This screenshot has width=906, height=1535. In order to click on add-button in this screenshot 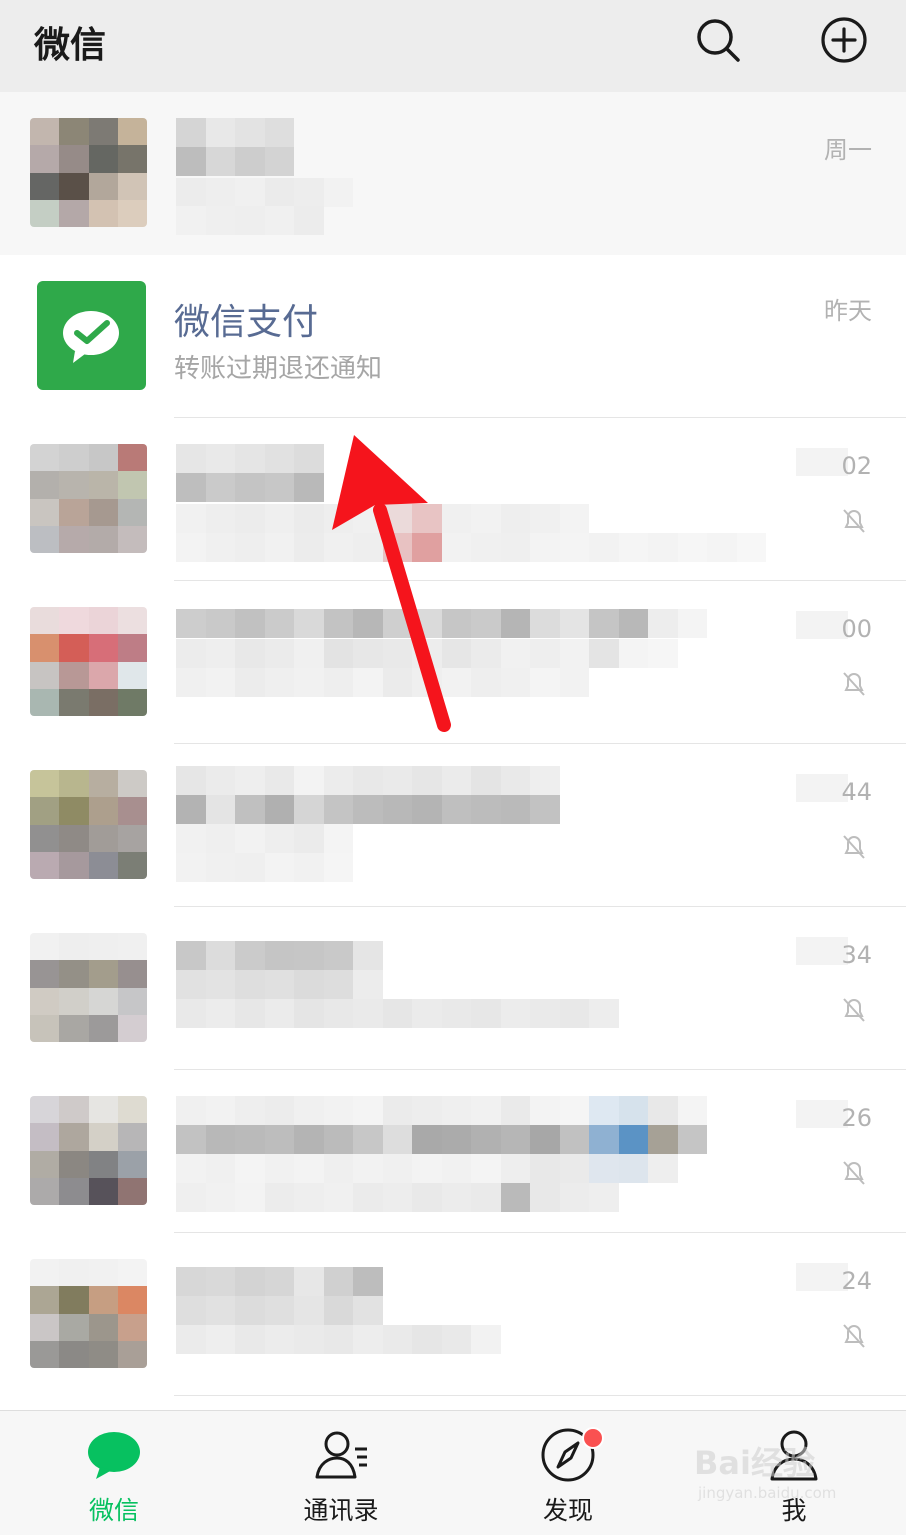, I will do `click(844, 40)`.